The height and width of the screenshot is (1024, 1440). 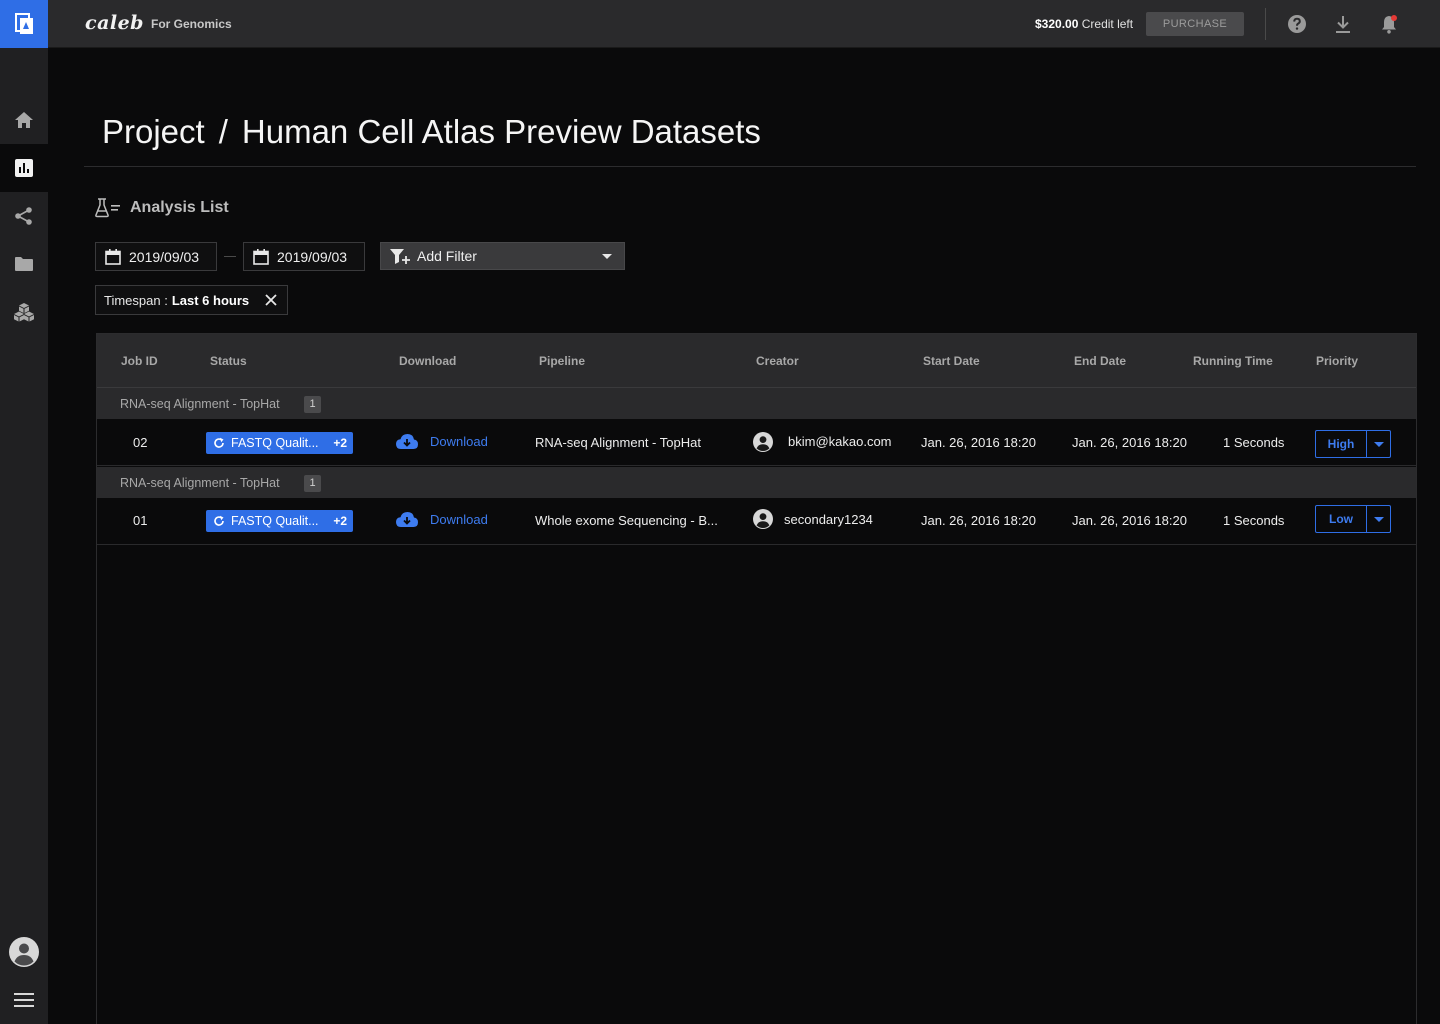 I want to click on col-end-date: End Date, so click(x=1100, y=361).